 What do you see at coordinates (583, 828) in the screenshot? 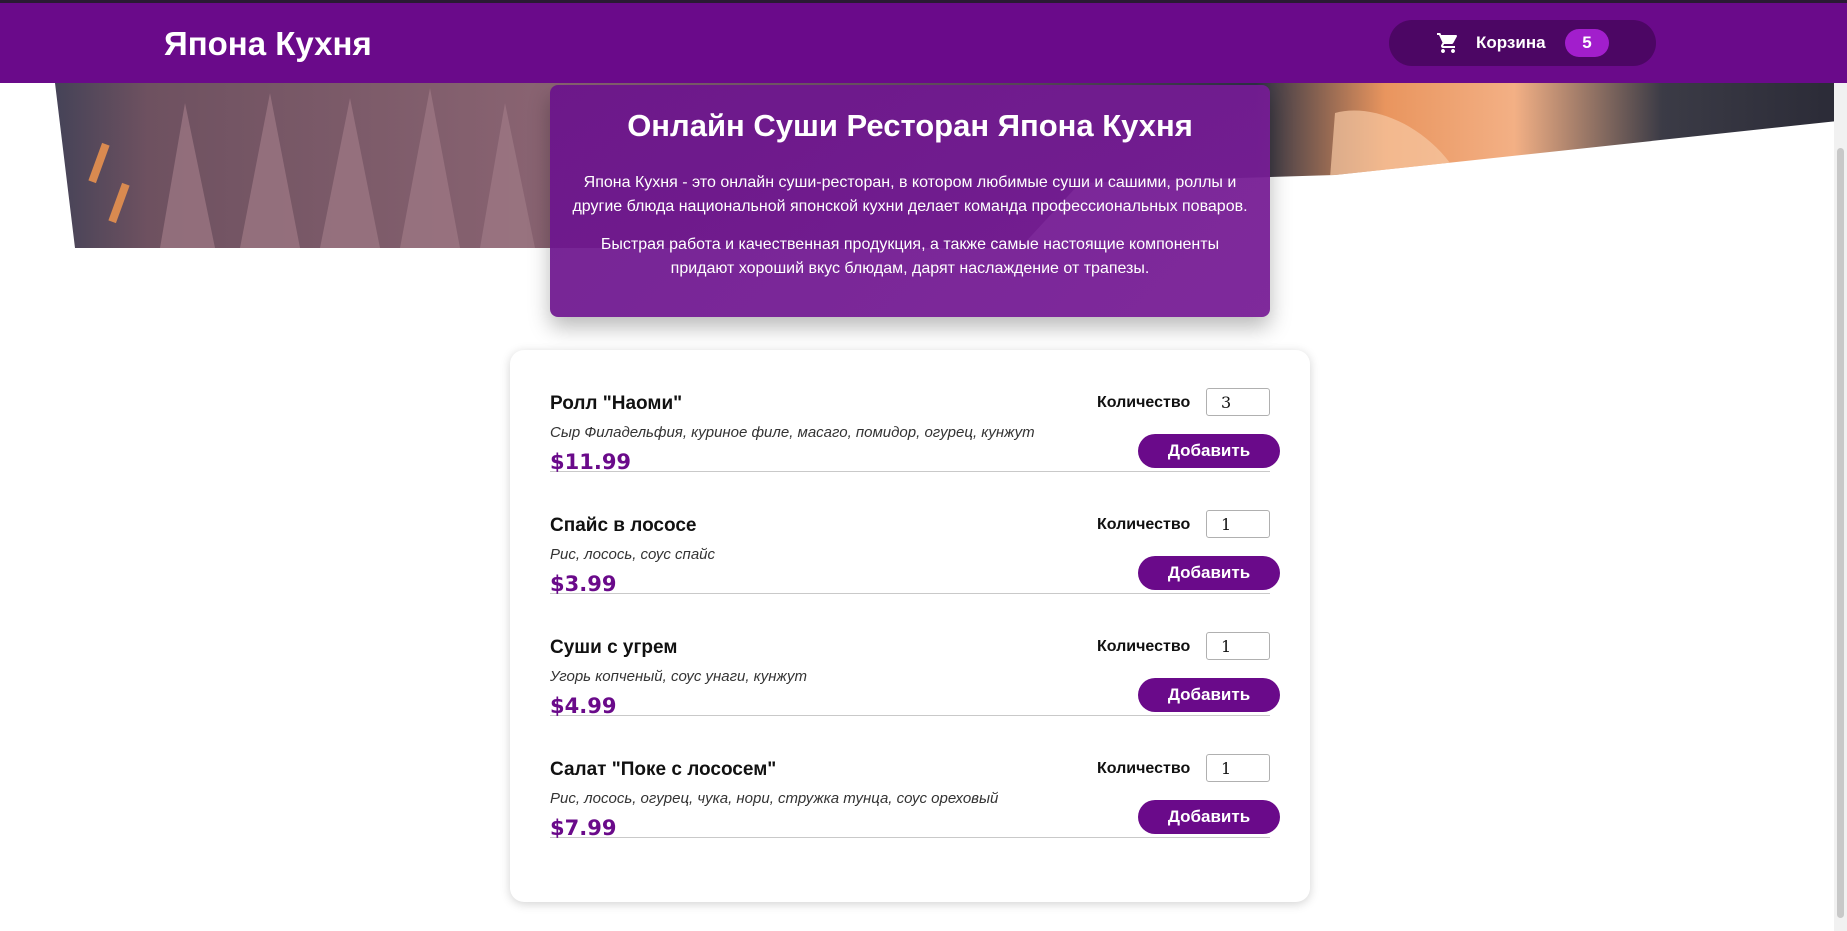
I see `item-price: $7.99` at bounding box center [583, 828].